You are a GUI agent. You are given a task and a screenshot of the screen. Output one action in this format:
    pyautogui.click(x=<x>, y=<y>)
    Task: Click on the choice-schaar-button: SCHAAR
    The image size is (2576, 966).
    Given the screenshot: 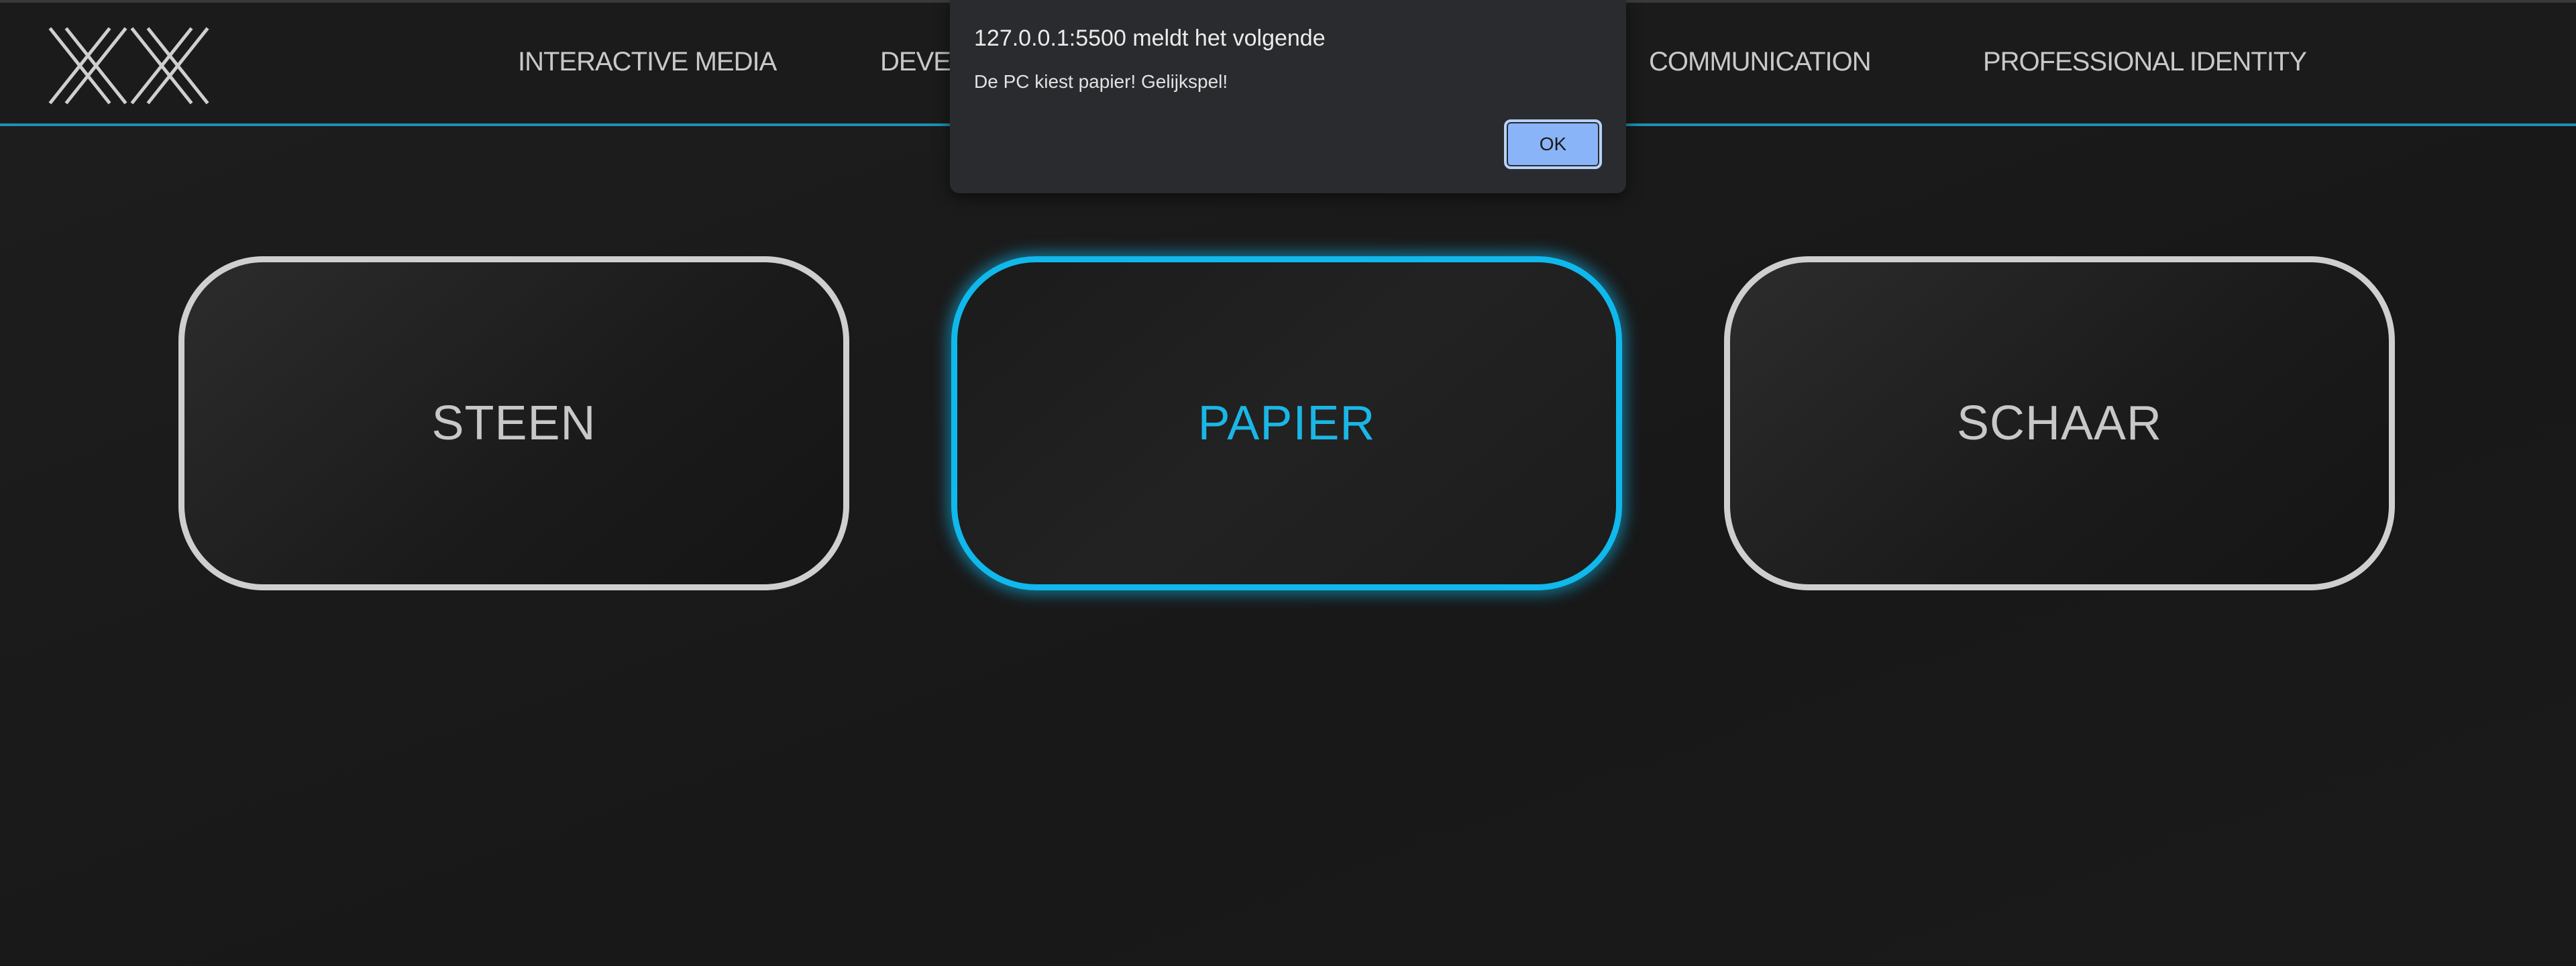 What is the action you would take?
    pyautogui.click(x=2059, y=423)
    